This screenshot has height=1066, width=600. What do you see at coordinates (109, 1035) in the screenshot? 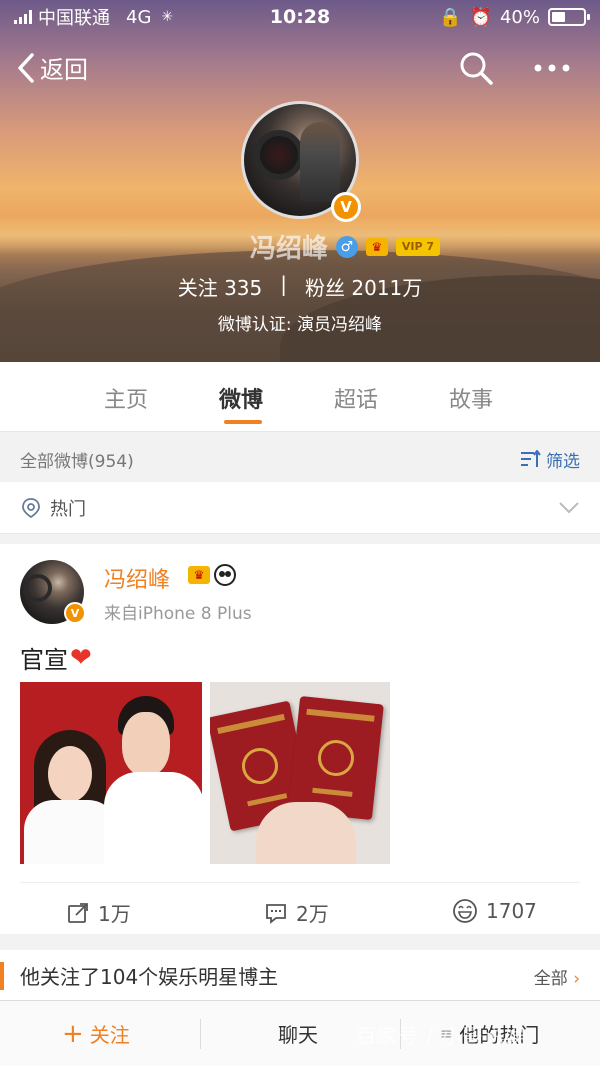
I see `follow-label: 关注` at bounding box center [109, 1035].